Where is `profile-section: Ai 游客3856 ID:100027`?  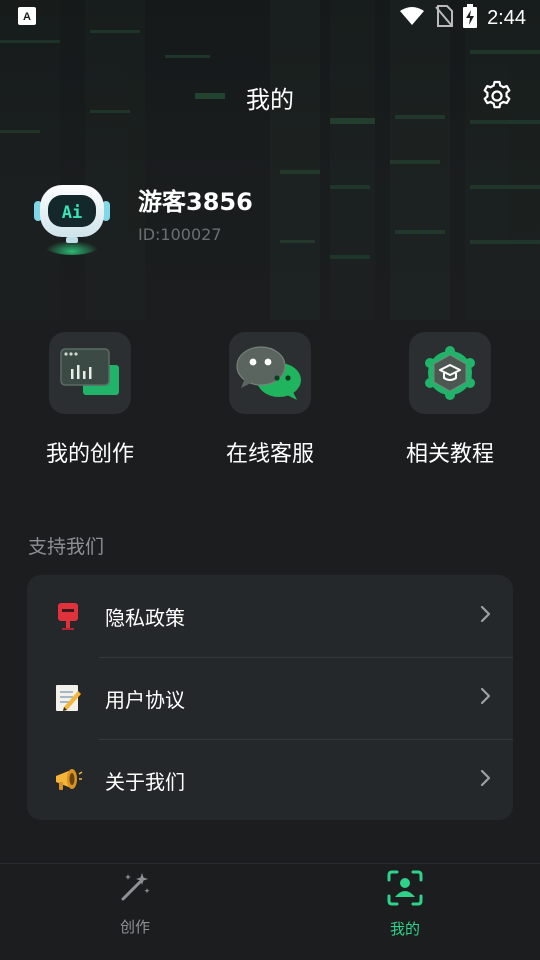 profile-section: Ai 游客3856 ID:100027 is located at coordinates (141, 215).